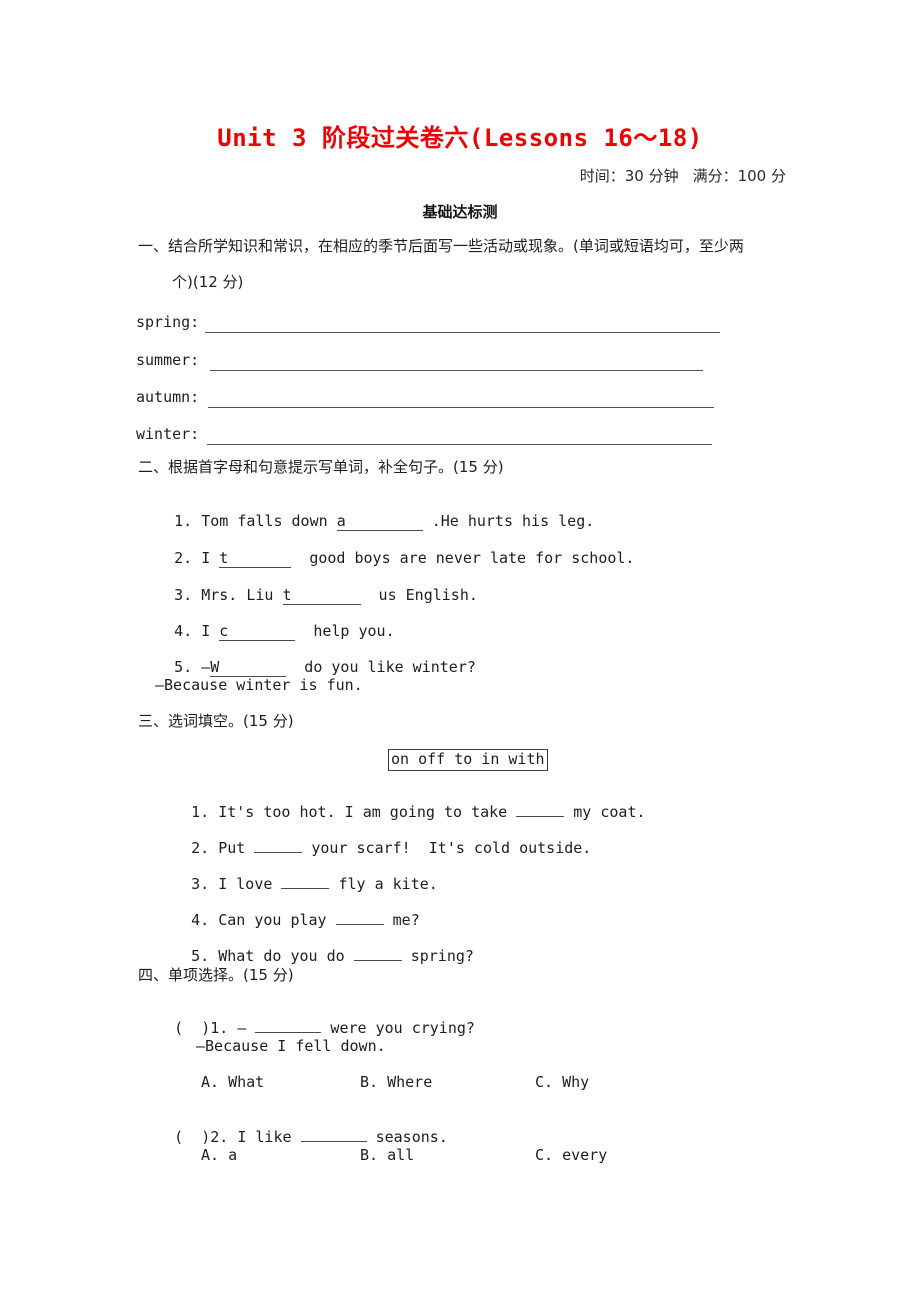 This screenshot has width=920, height=1302. Describe the element at coordinates (387, 1155) in the screenshot. I see `mc-option-2b: B. all` at that location.